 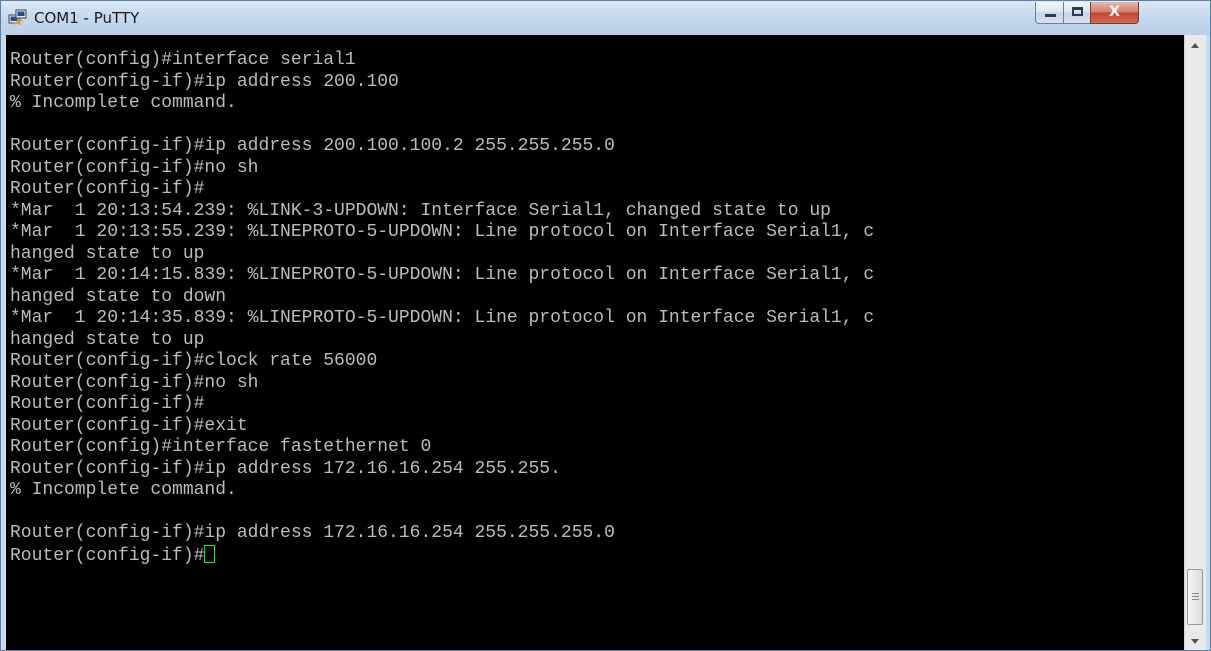 I want to click on terminal-line: Router(config)#interface fastethernet 0, so click(x=221, y=447).